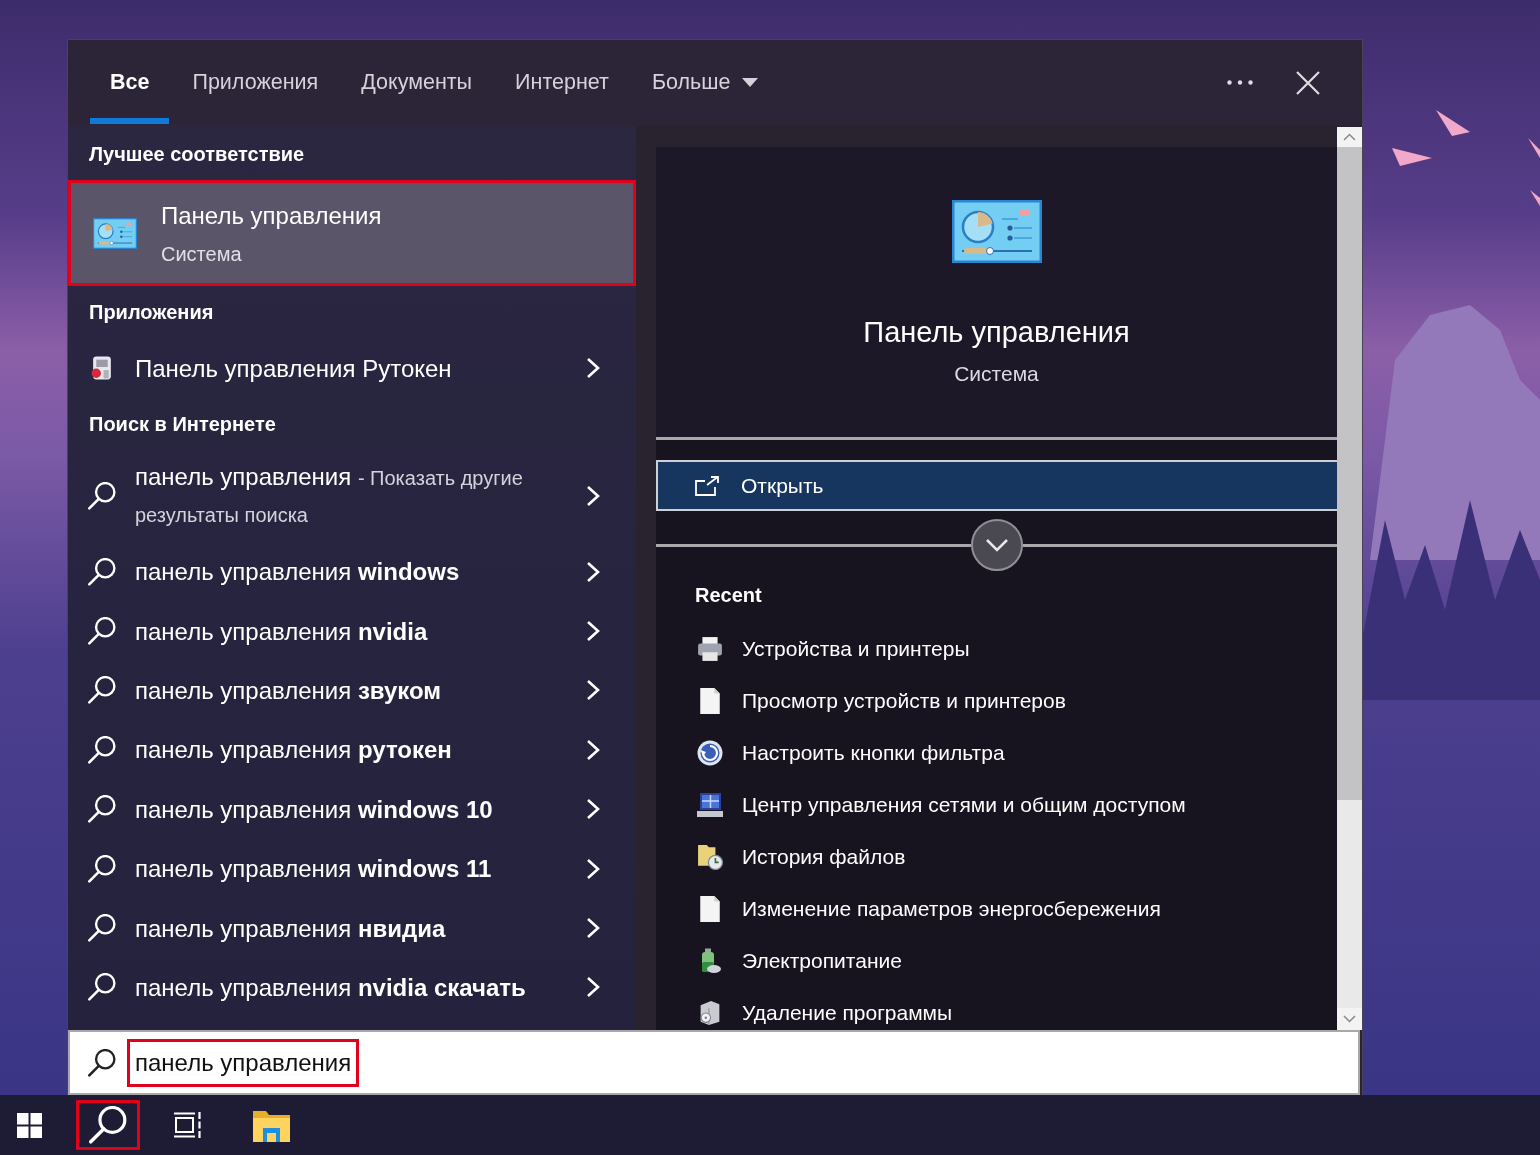 The image size is (1540, 1155). I want to click on windows-logo-icon, so click(29, 1125).